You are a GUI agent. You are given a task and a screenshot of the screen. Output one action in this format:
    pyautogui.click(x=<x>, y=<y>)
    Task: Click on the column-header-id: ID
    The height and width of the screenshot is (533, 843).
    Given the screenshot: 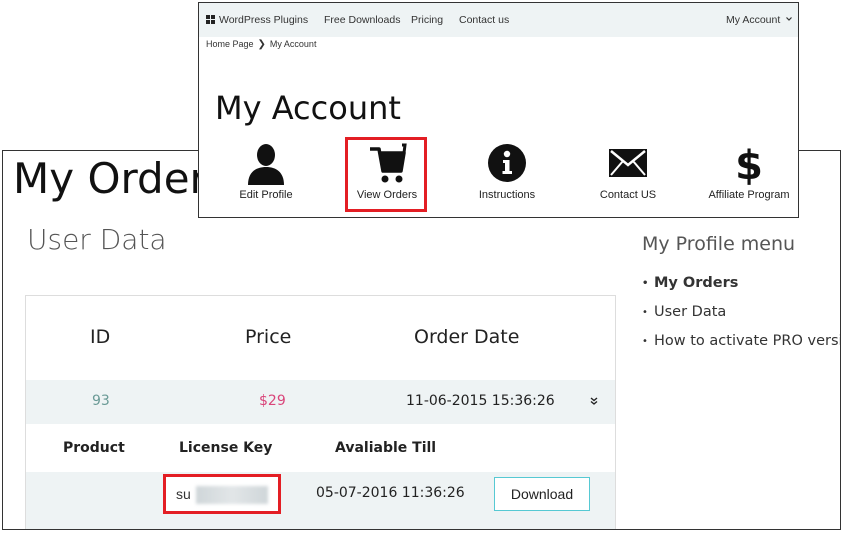 What is the action you would take?
    pyautogui.click(x=100, y=337)
    